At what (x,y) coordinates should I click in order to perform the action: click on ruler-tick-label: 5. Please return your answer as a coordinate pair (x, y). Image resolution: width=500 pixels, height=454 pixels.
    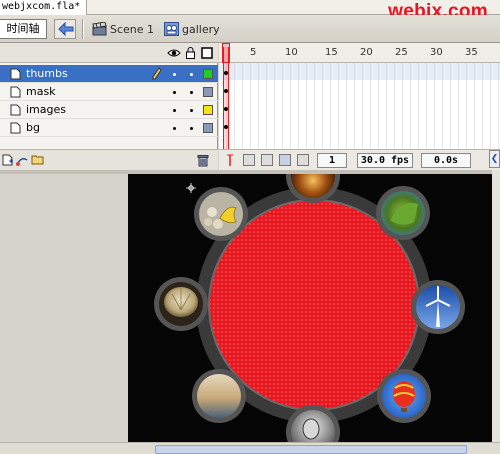
    Looking at the image, I should click on (253, 52).